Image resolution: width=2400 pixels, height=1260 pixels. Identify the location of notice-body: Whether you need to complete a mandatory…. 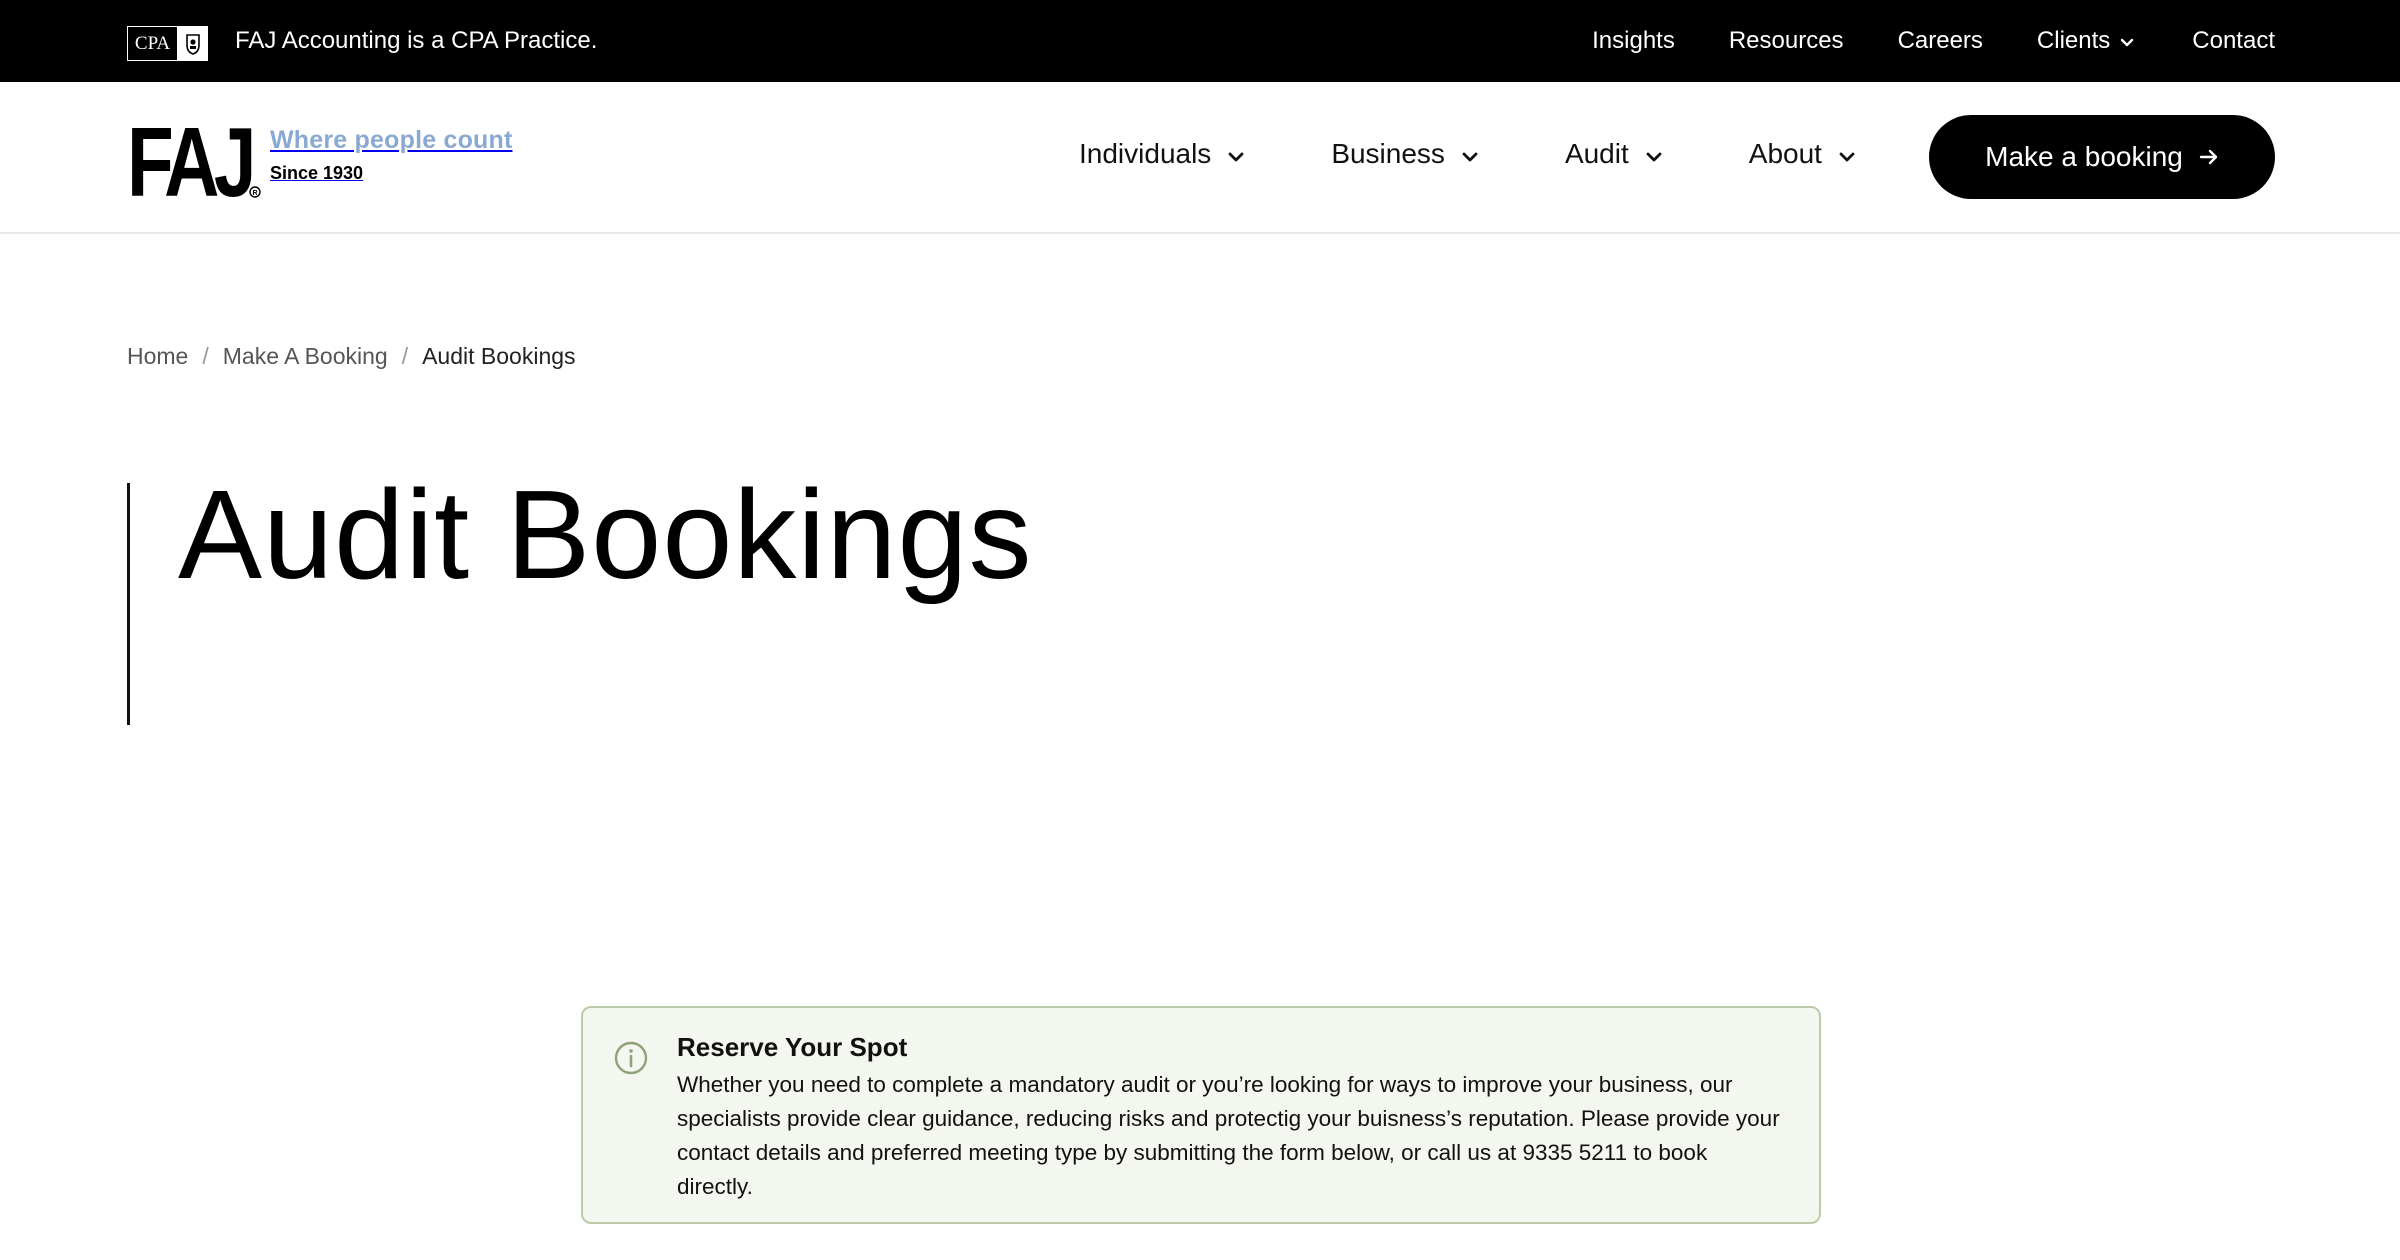
(1228, 1135).